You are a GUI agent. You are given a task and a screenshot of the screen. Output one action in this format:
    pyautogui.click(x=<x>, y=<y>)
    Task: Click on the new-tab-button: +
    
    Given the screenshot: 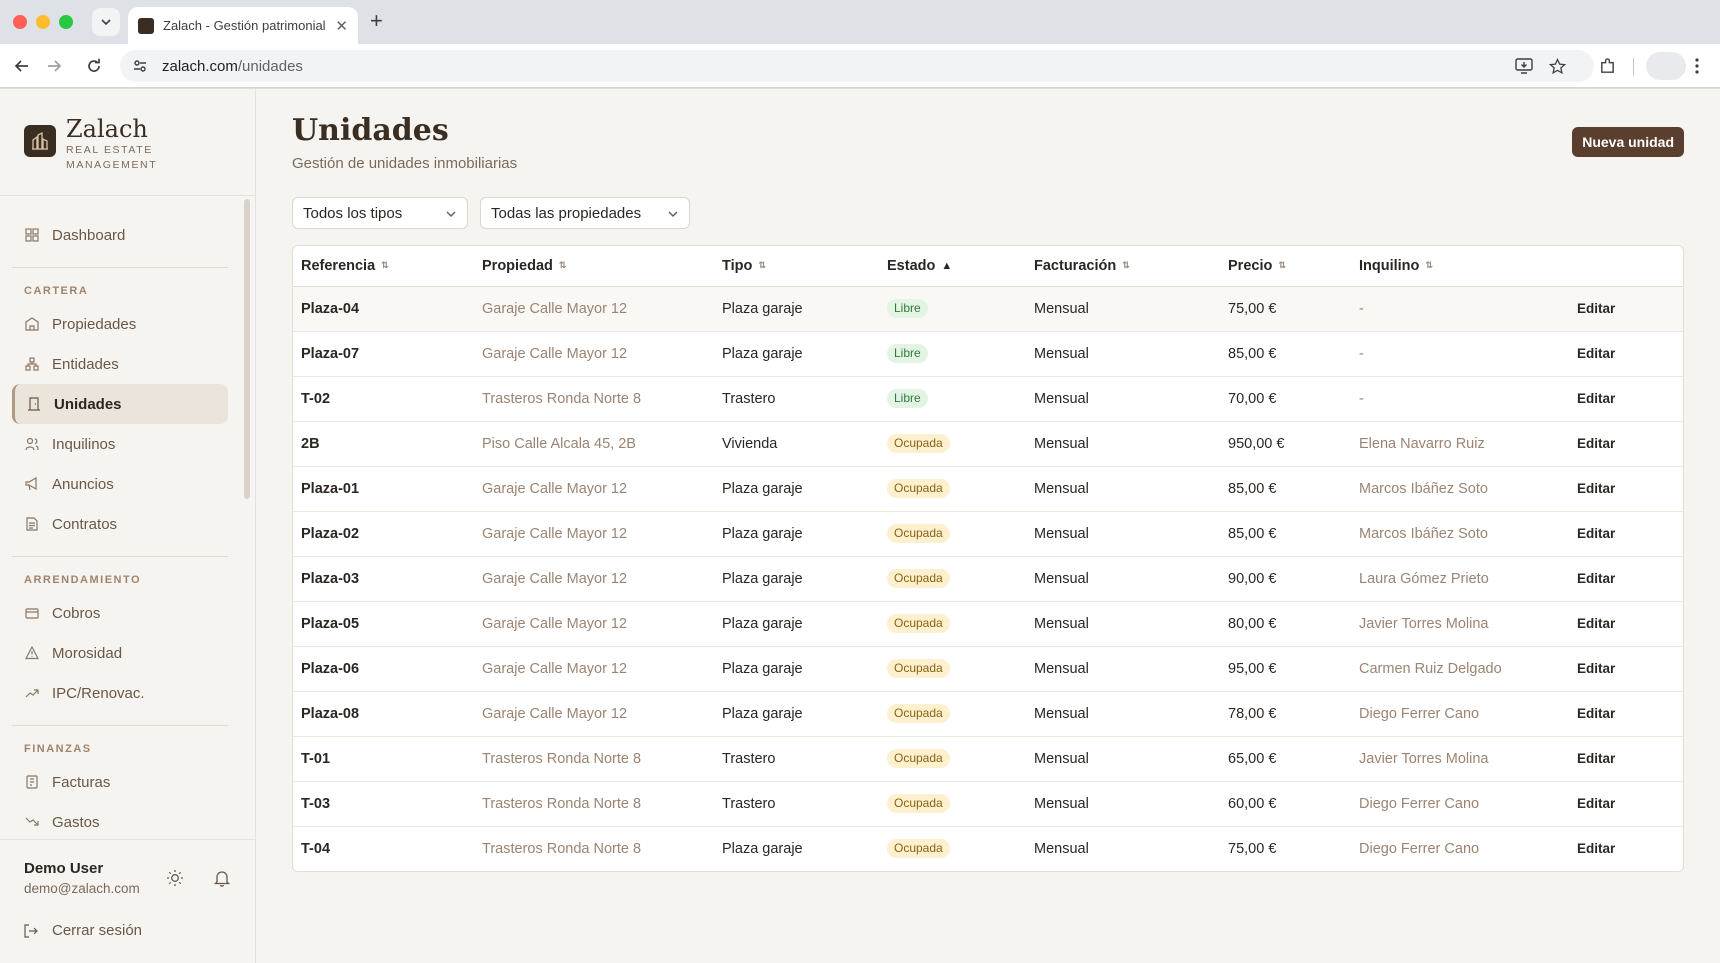 What is the action you would take?
    pyautogui.click(x=376, y=21)
    